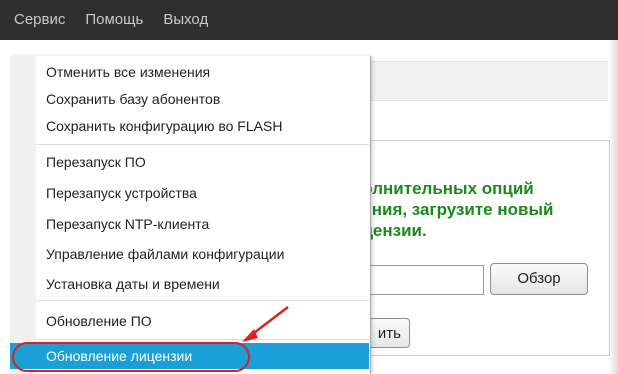  What do you see at coordinates (189, 356) in the screenshot?
I see `menu-item-license-update: Обновление лицензии` at bounding box center [189, 356].